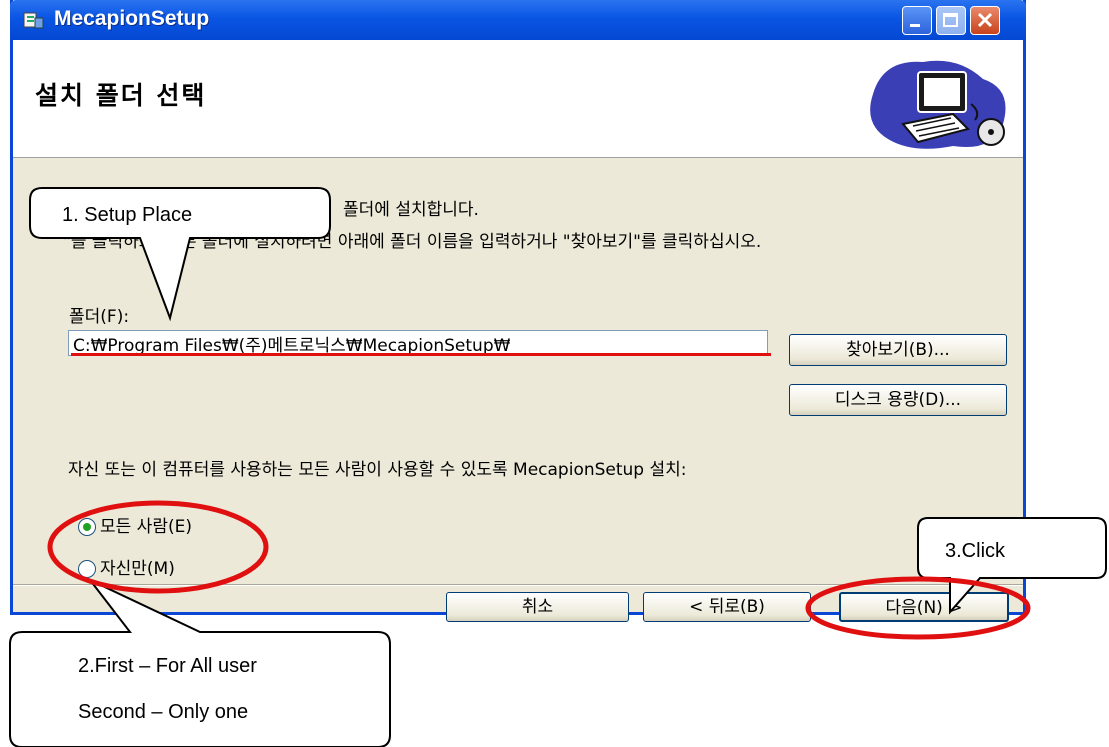 The width and height of the screenshot is (1109, 747). What do you see at coordinates (158, 547) in the screenshot?
I see `radio-highlight-ellipse` at bounding box center [158, 547].